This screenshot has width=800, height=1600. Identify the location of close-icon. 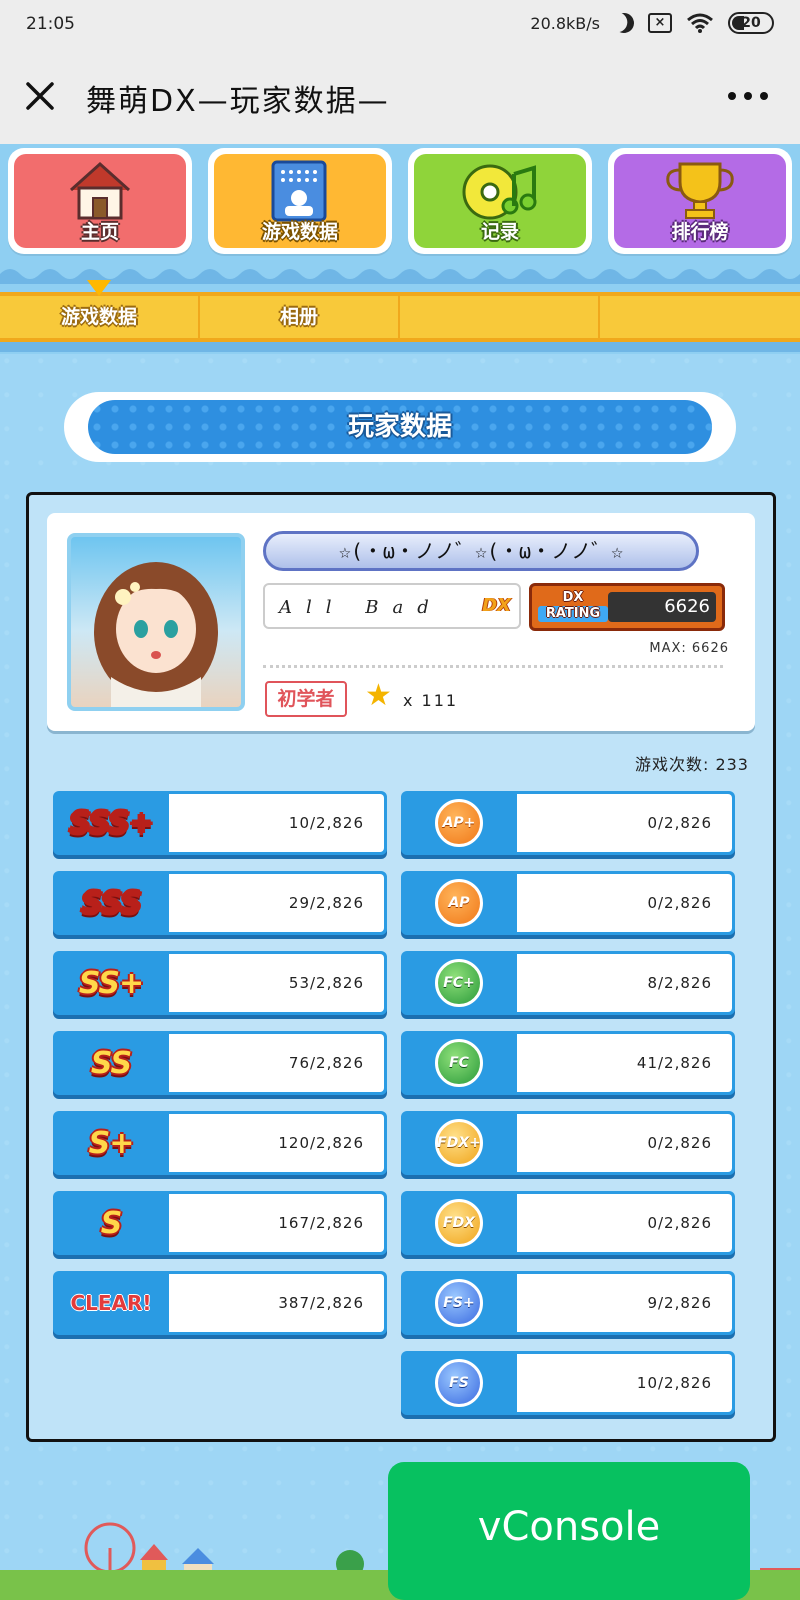
(40, 96).